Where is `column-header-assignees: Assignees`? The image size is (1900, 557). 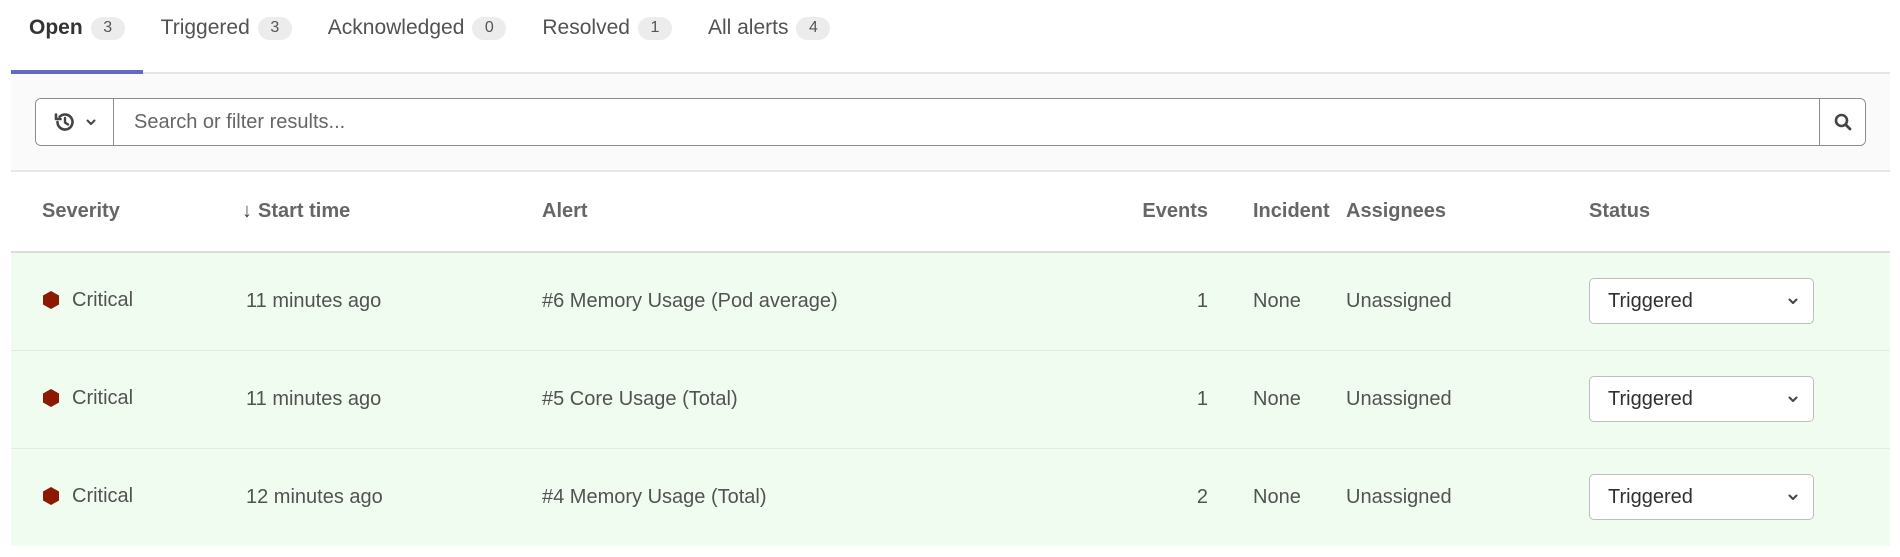 column-header-assignees: Assignees is located at coordinates (1467, 212).